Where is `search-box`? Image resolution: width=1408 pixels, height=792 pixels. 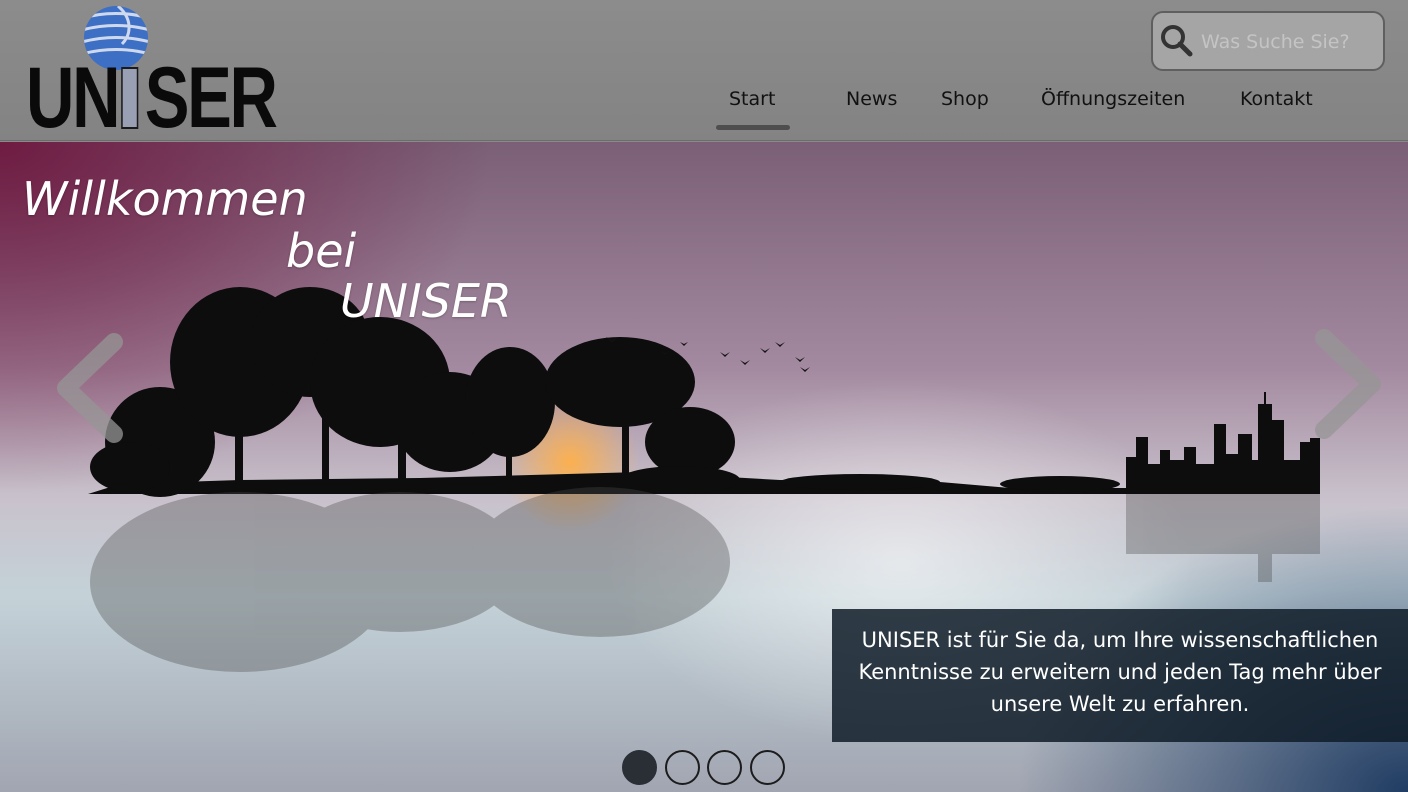
search-box is located at coordinates (1268, 41).